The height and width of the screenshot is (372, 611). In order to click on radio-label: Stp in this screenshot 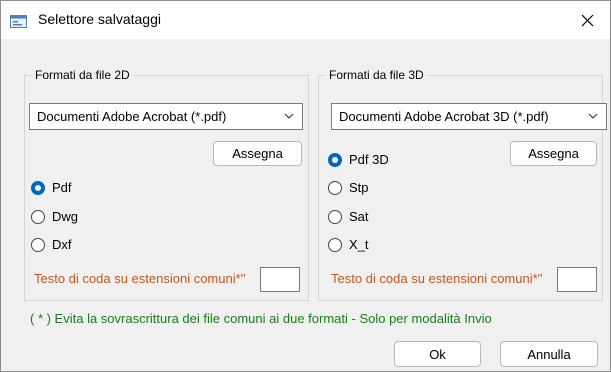, I will do `click(359, 187)`.